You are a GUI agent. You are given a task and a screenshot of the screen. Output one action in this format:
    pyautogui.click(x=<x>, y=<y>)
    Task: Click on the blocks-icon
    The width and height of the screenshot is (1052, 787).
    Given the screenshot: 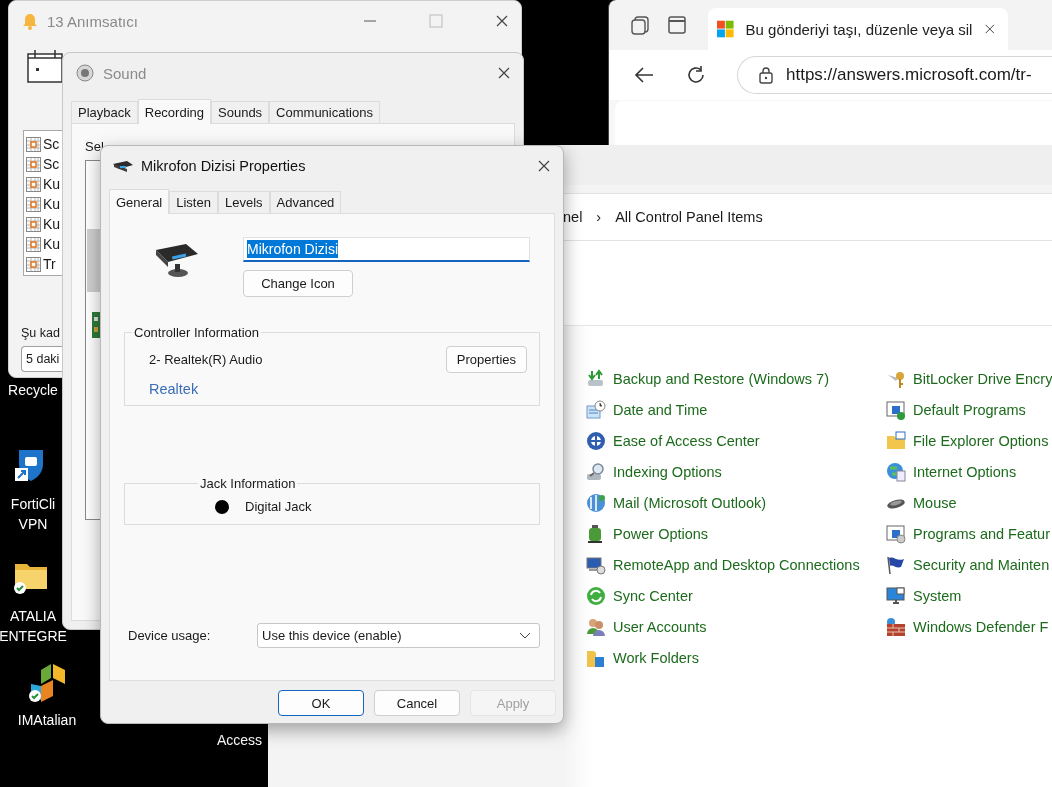 What is the action you would take?
    pyautogui.click(x=47, y=682)
    